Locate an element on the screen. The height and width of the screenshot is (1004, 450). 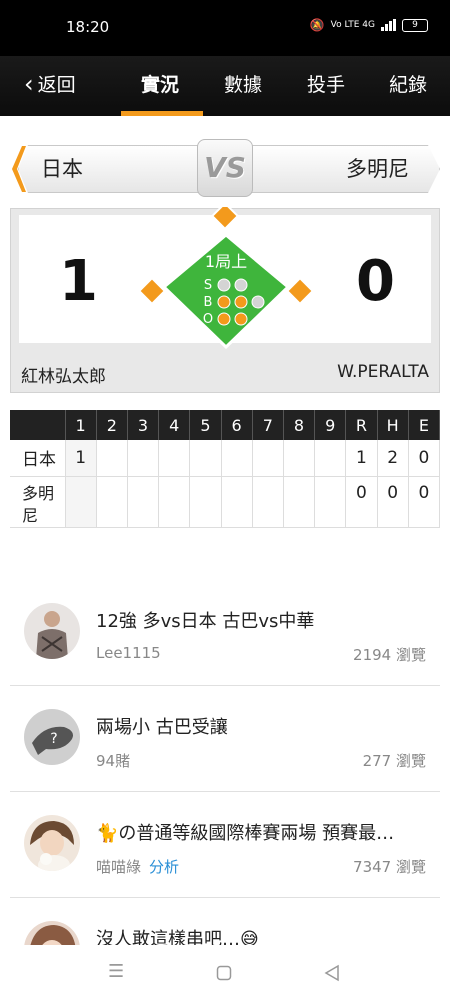
inning-header-9: 9 is located at coordinates (330, 425).